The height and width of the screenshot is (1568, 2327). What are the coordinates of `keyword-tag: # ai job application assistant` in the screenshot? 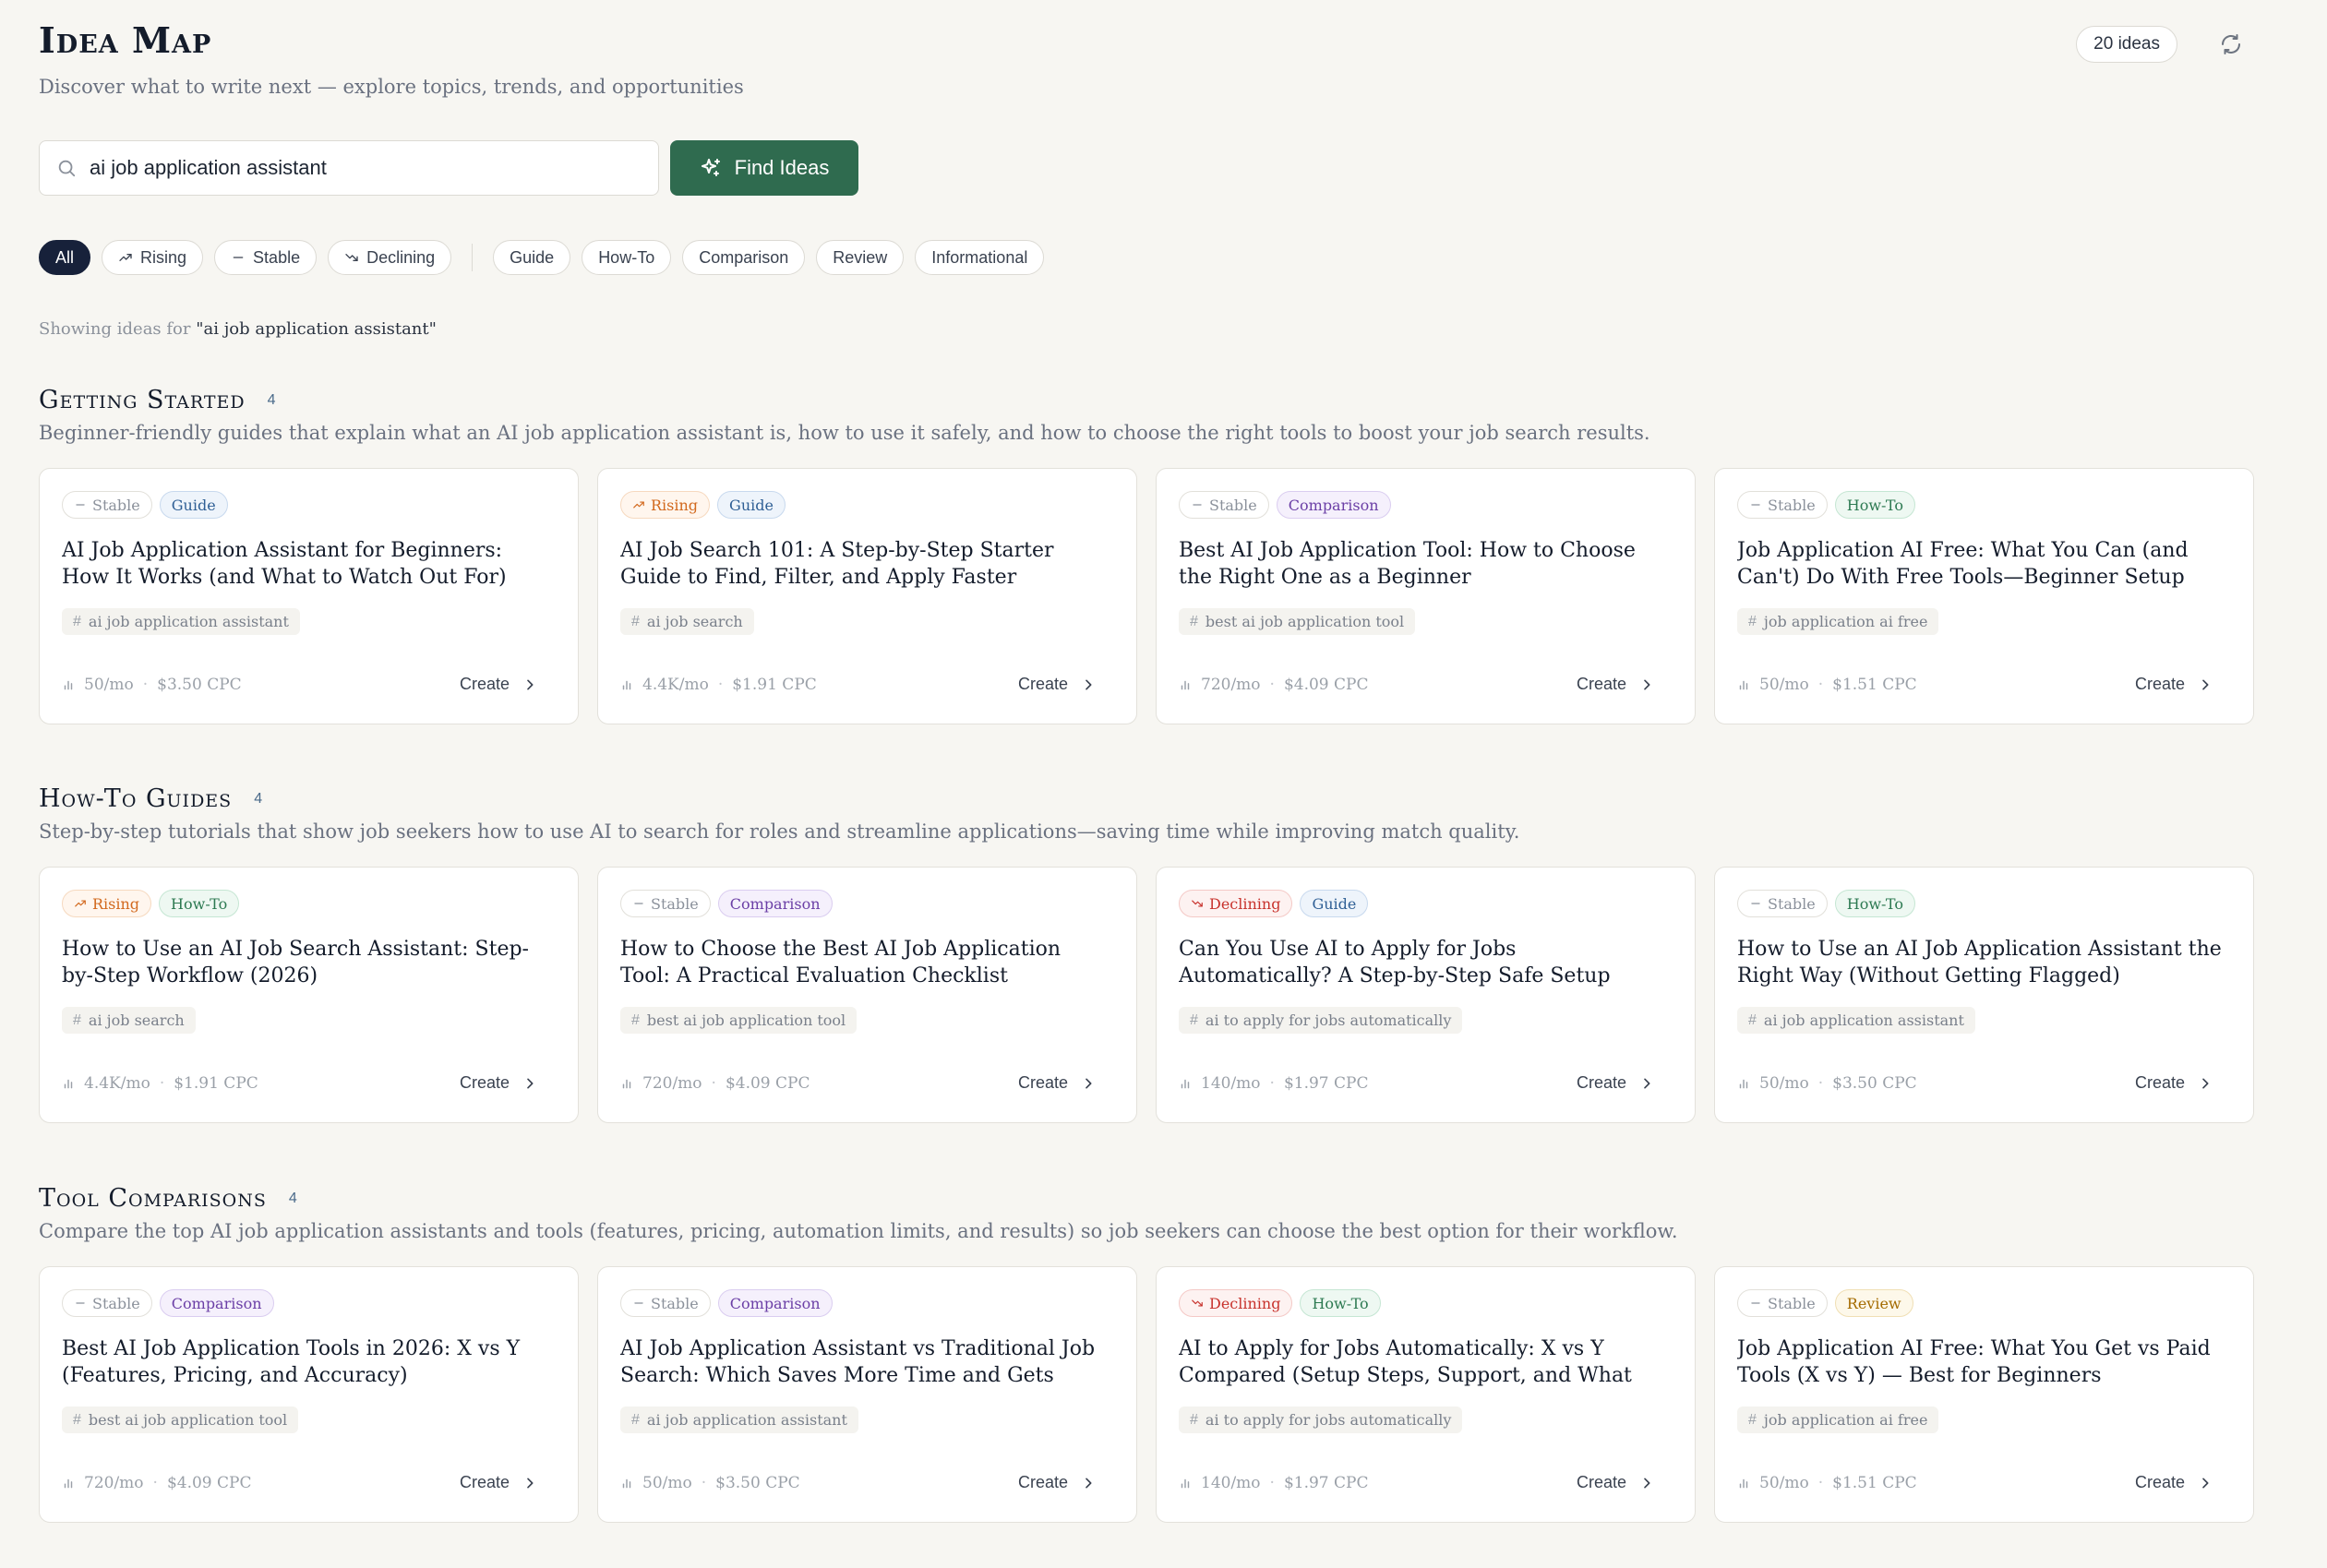 It's located at (1856, 1020).